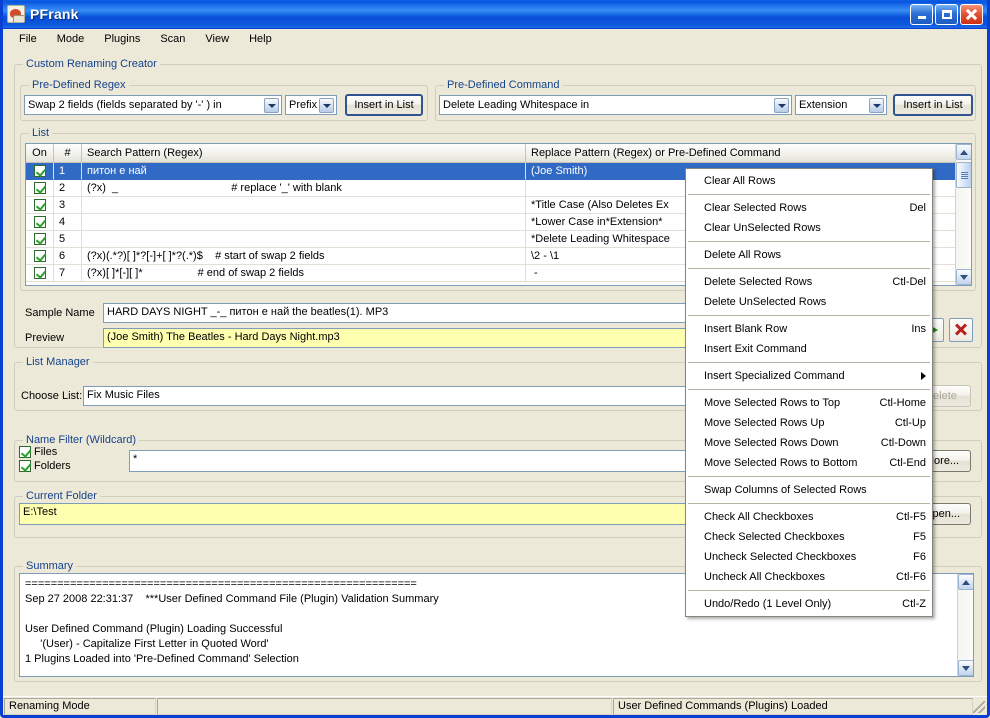 The width and height of the screenshot is (990, 718). I want to click on menu-mode: Mode, so click(71, 39).